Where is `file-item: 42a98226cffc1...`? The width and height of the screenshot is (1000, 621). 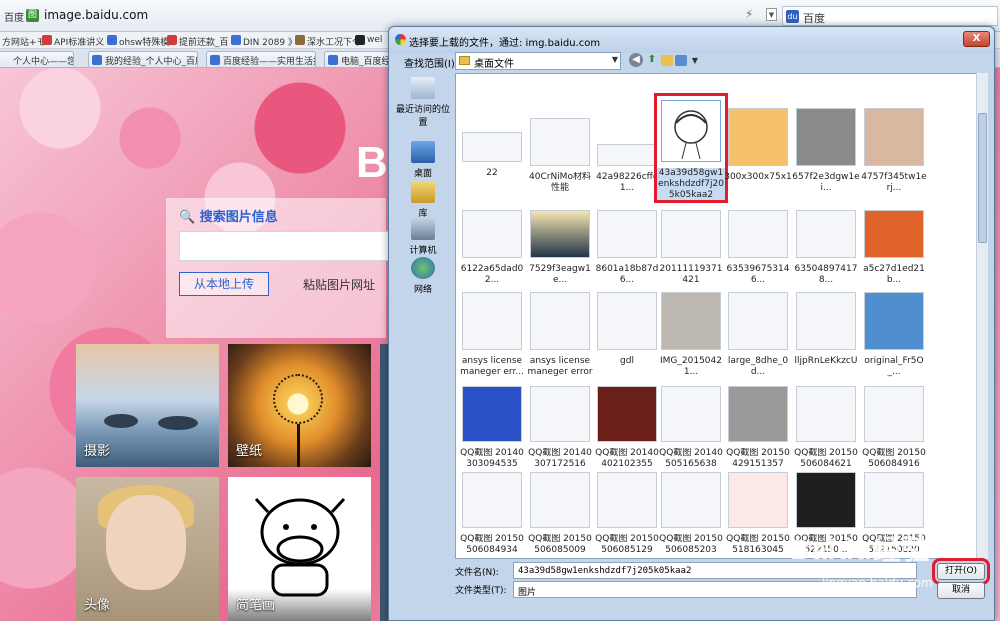
file-item: 42a98226cffc1... is located at coordinates (627, 156).